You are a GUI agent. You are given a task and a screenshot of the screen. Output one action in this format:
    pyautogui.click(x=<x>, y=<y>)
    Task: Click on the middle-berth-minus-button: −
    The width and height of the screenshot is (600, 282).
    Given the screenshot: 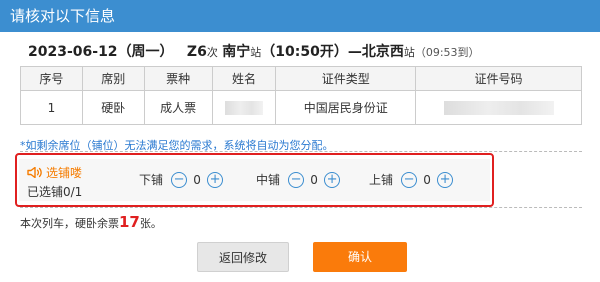 What is the action you would take?
    pyautogui.click(x=296, y=179)
    